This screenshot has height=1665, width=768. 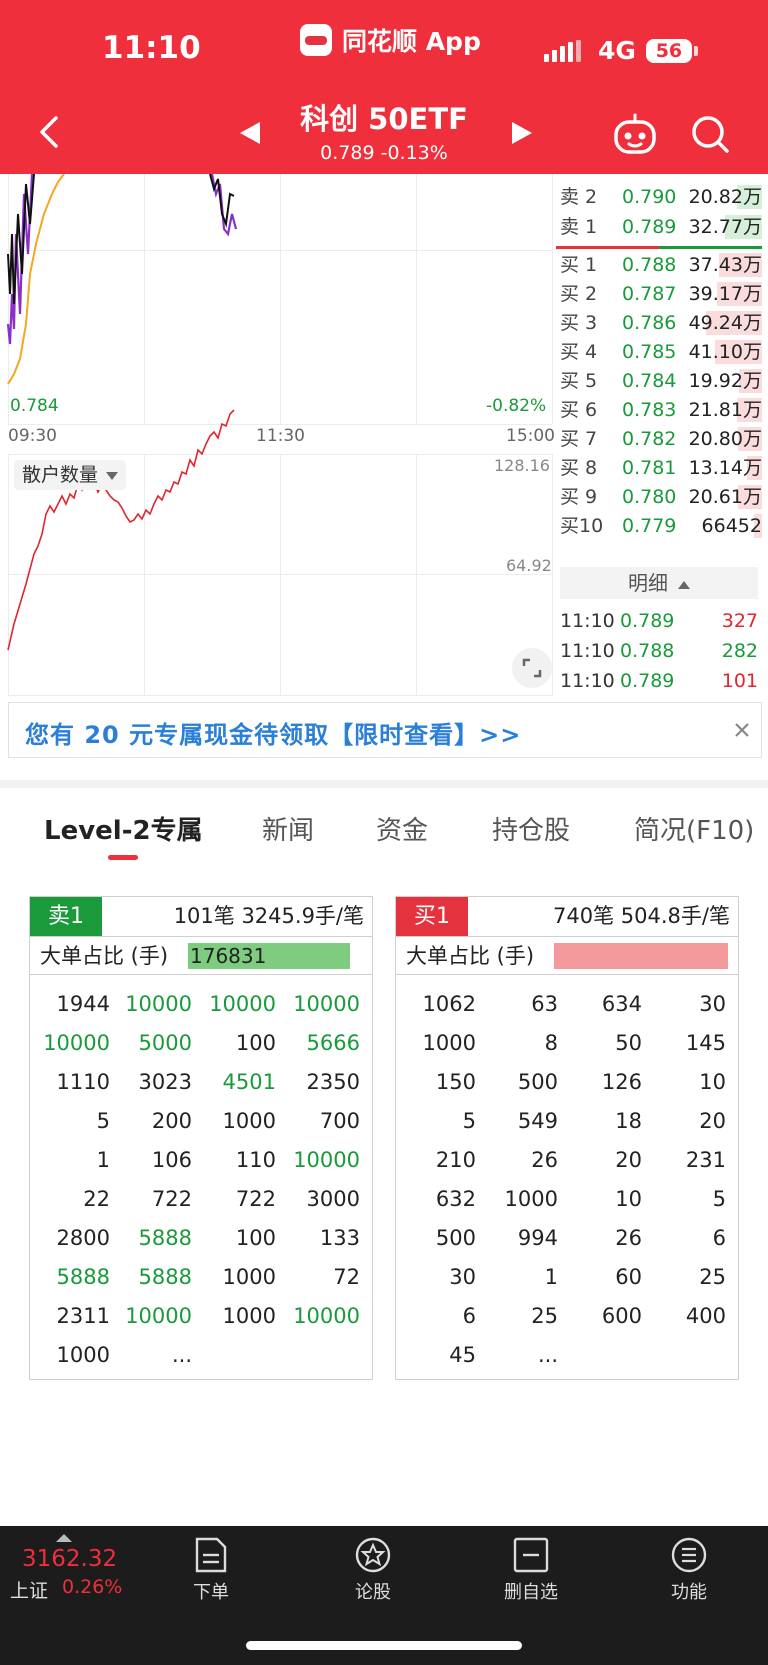 I want to click on order-size-cell: 18, so click(x=628, y=1121).